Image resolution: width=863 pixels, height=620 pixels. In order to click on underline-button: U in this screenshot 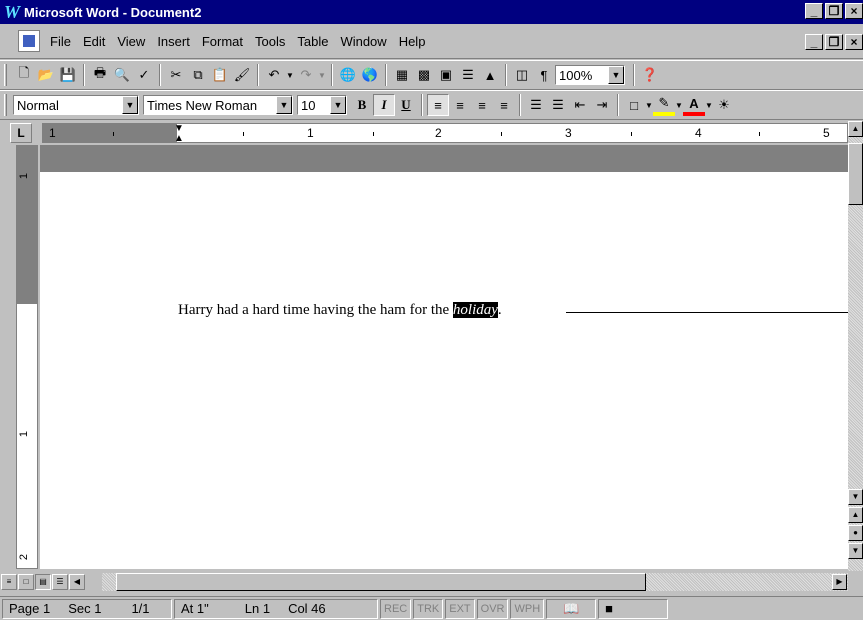, I will do `click(406, 105)`.